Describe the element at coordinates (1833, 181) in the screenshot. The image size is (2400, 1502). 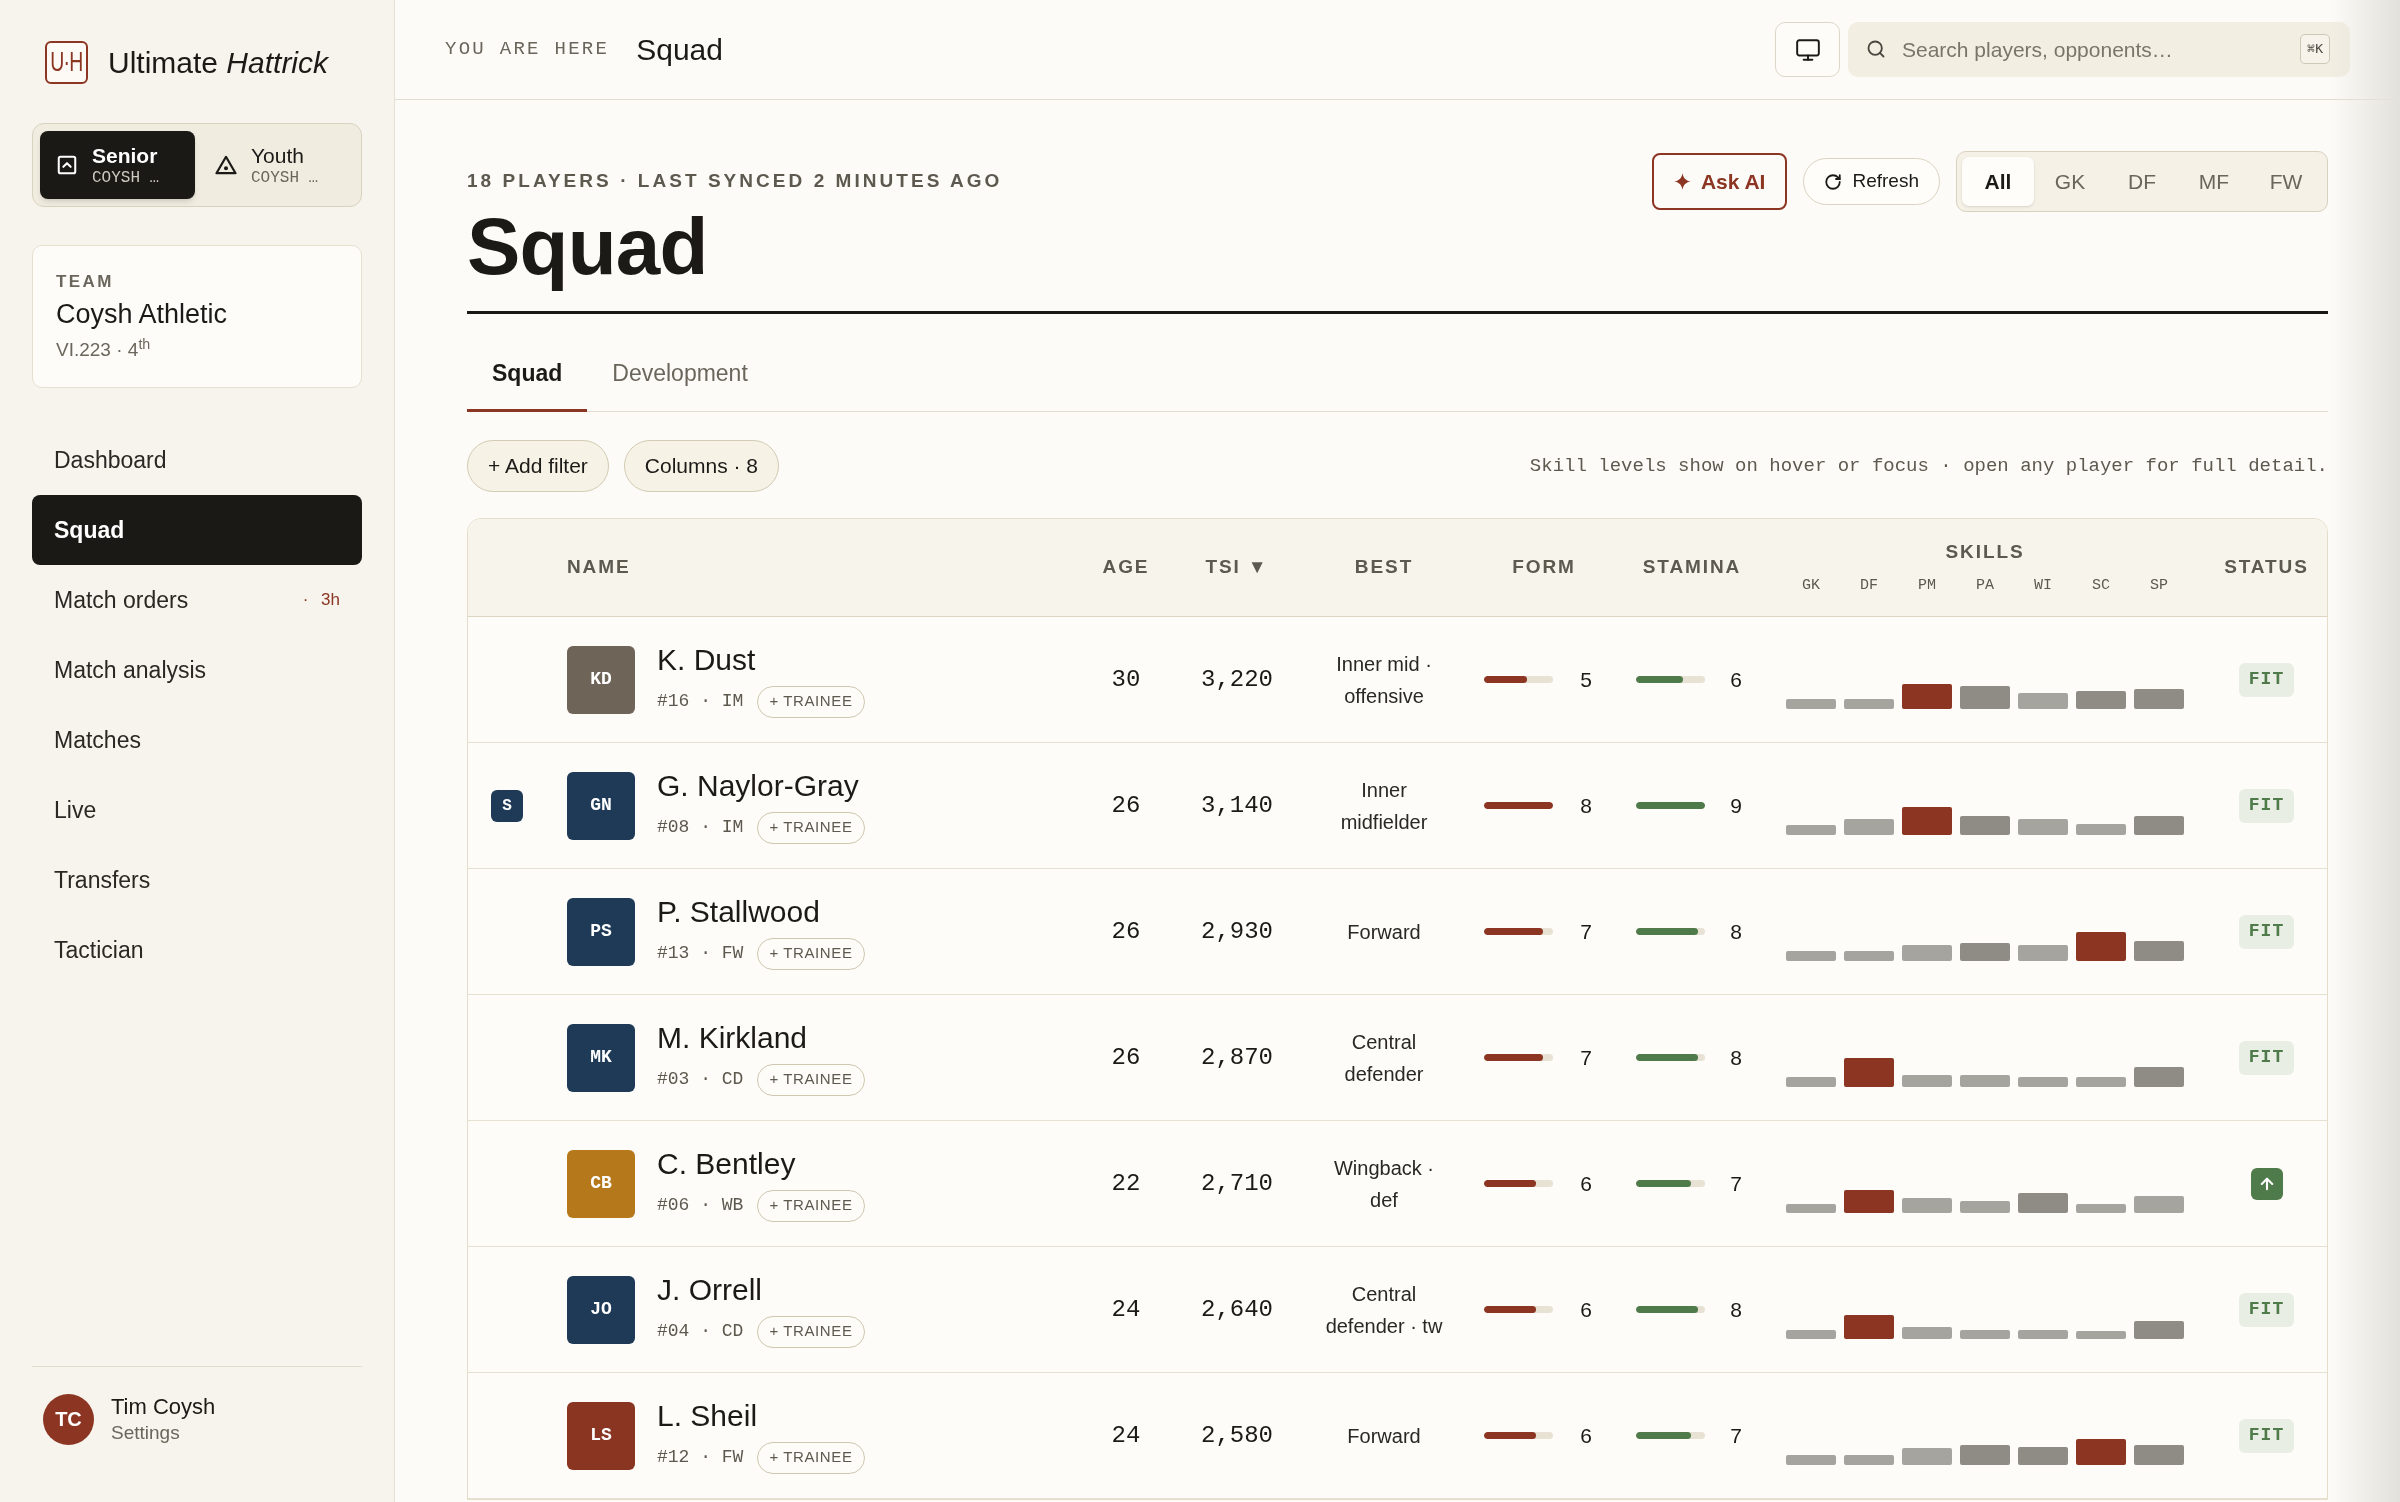
I see `refresh-icon` at that location.